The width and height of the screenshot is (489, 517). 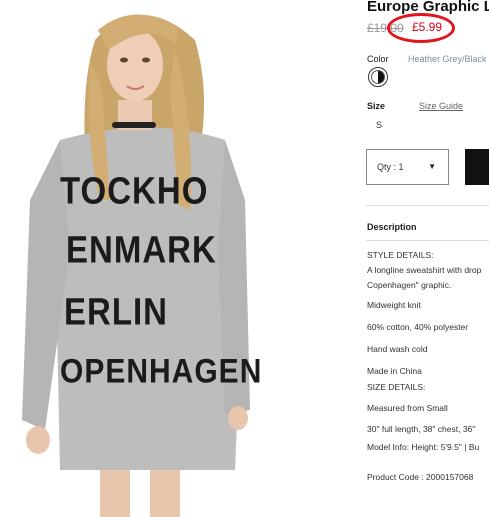 What do you see at coordinates (407, 408) in the screenshot?
I see `description-line: Measured from Small` at bounding box center [407, 408].